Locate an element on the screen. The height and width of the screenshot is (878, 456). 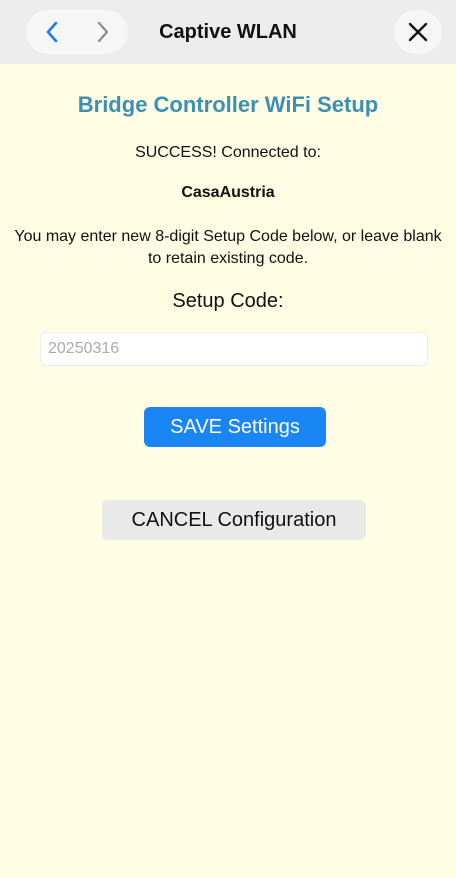
close-button is located at coordinates (418, 32).